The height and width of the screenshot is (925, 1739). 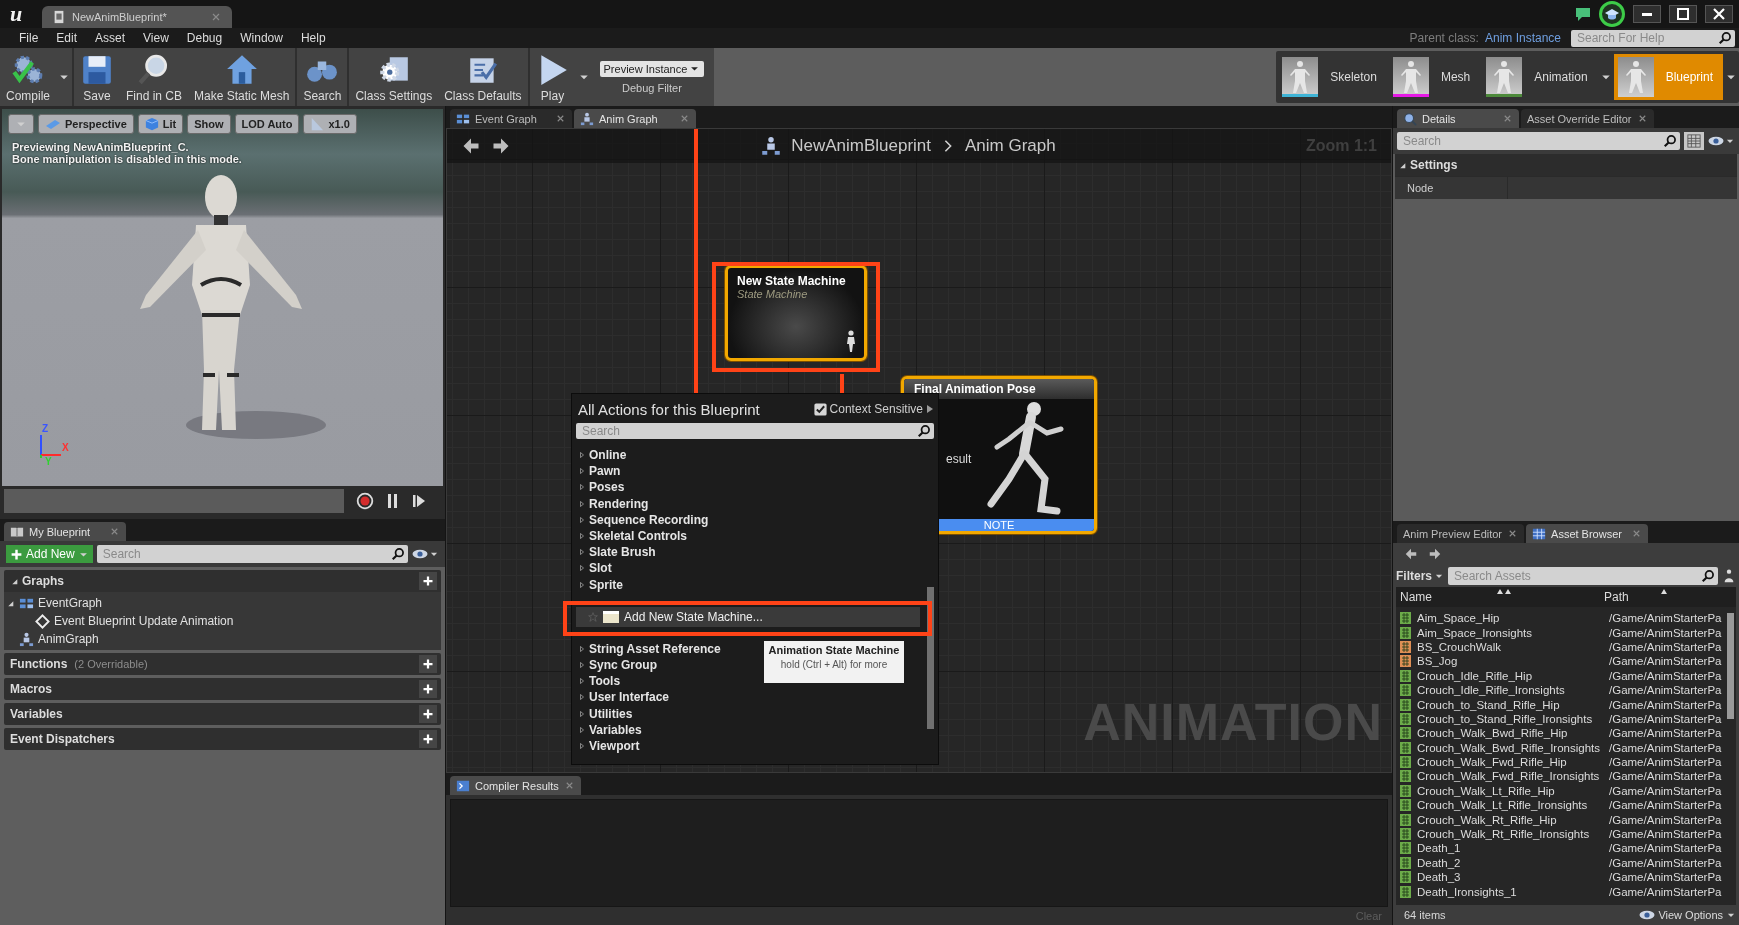 I want to click on toolbar-button: Class Defaults, so click(x=483, y=77).